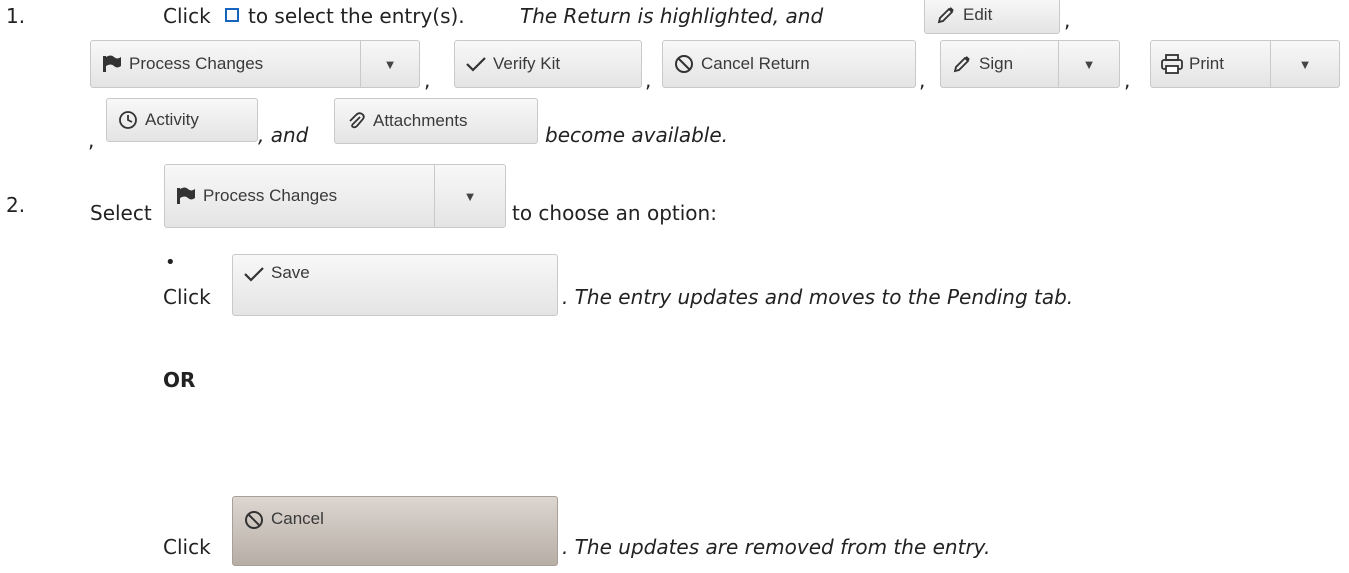  I want to click on step-2-select-text: Select, so click(121, 213).